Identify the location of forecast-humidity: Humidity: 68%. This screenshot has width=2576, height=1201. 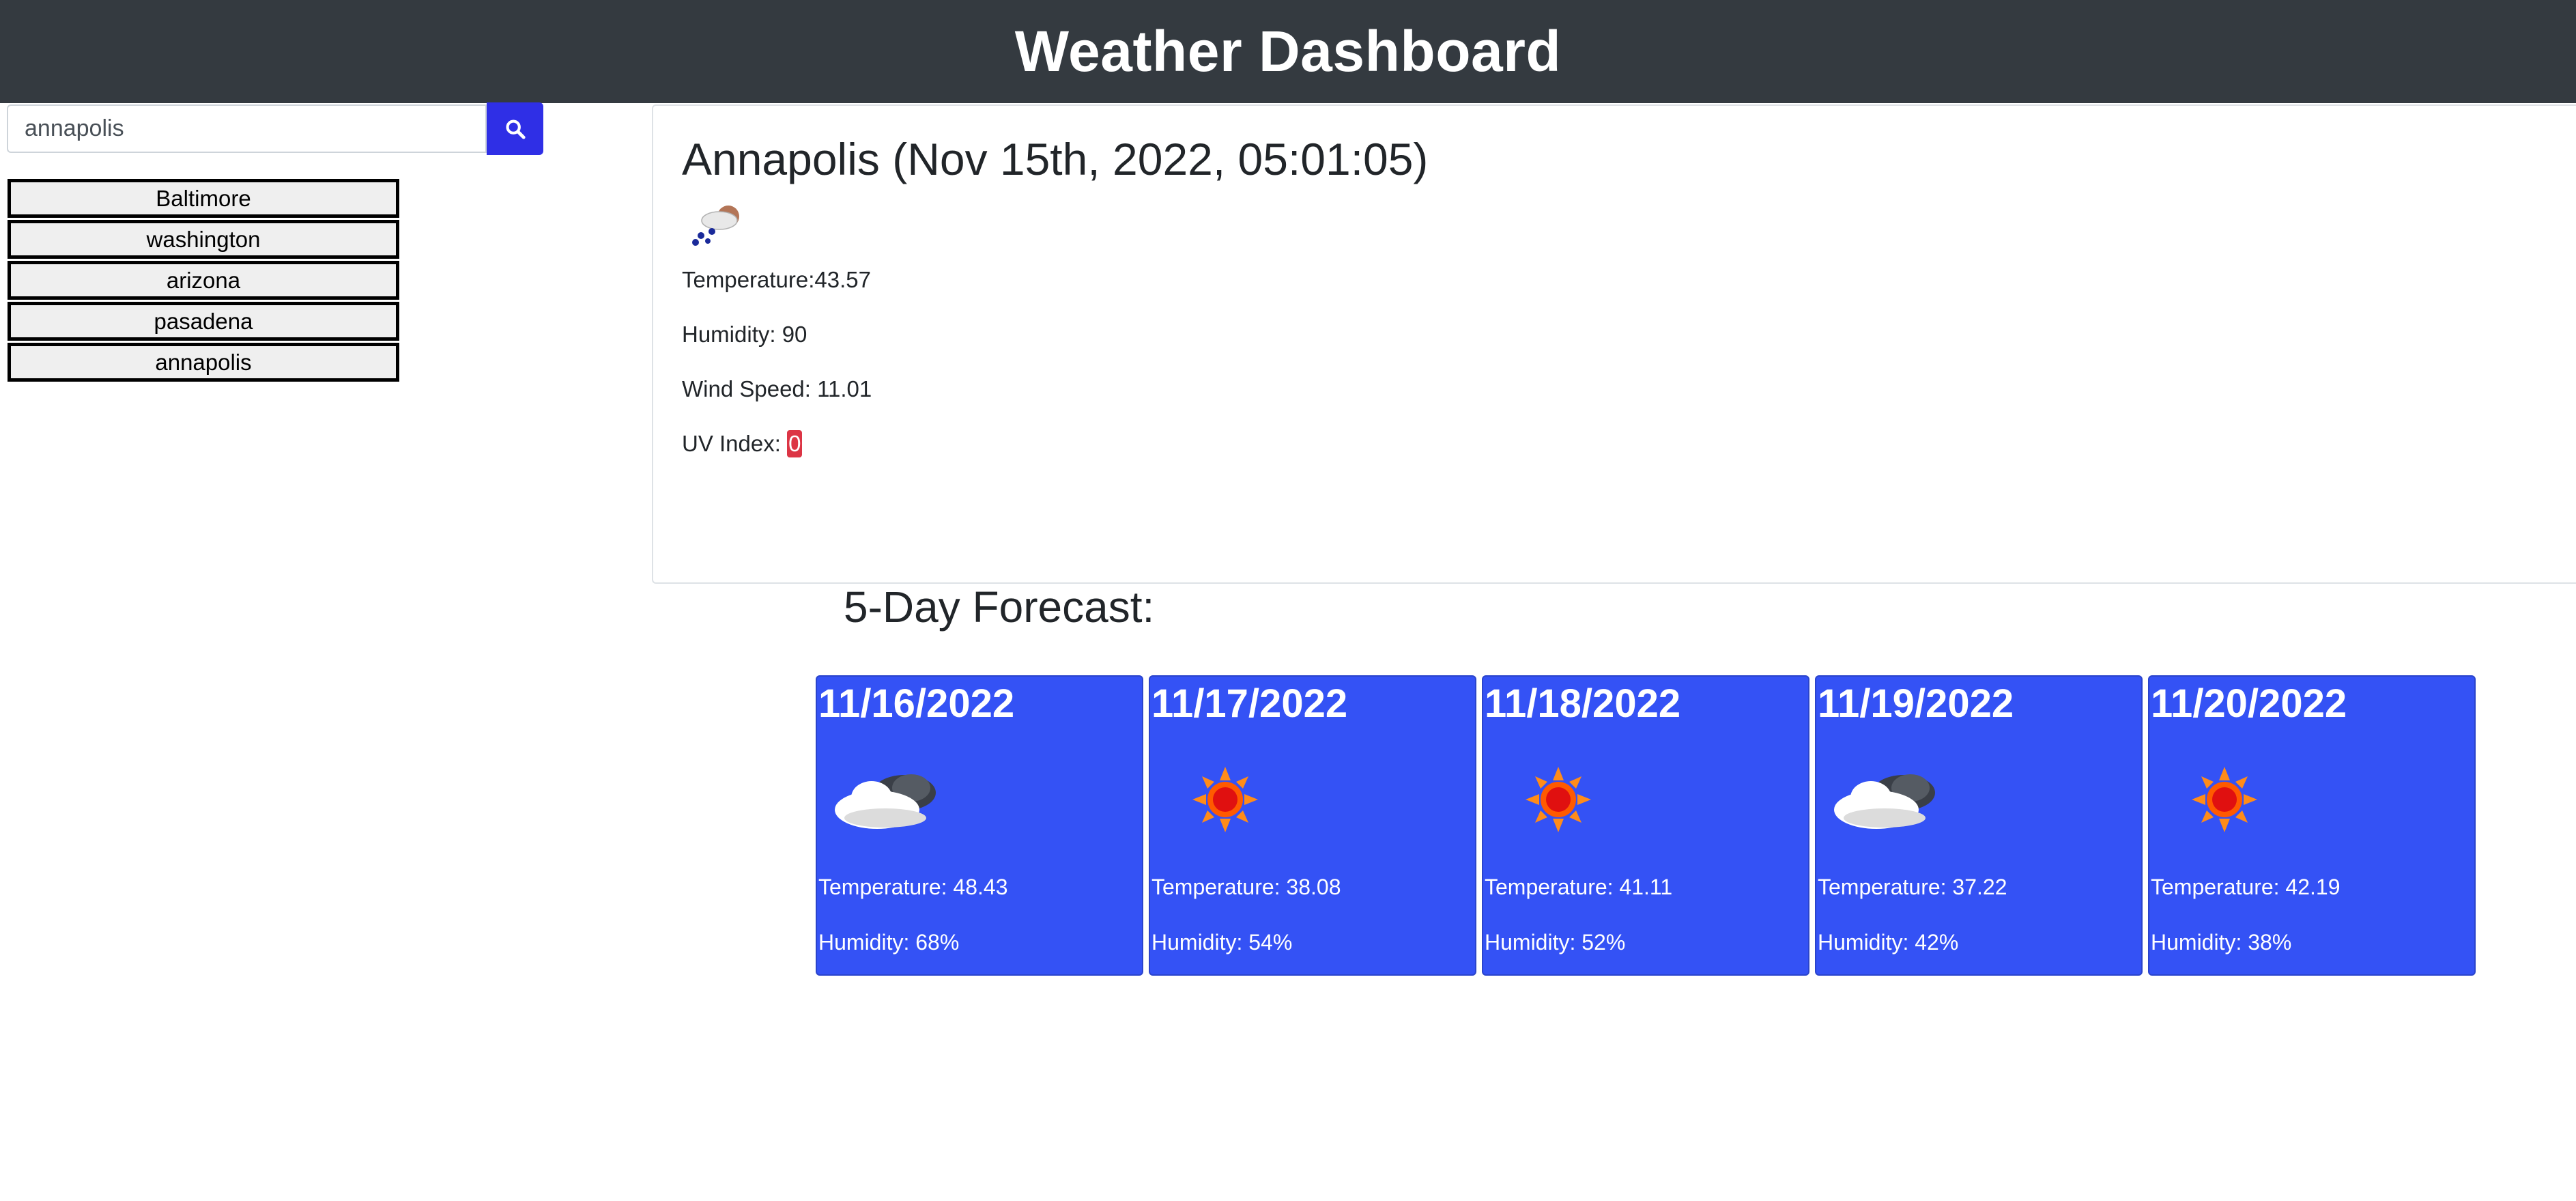
(889, 942).